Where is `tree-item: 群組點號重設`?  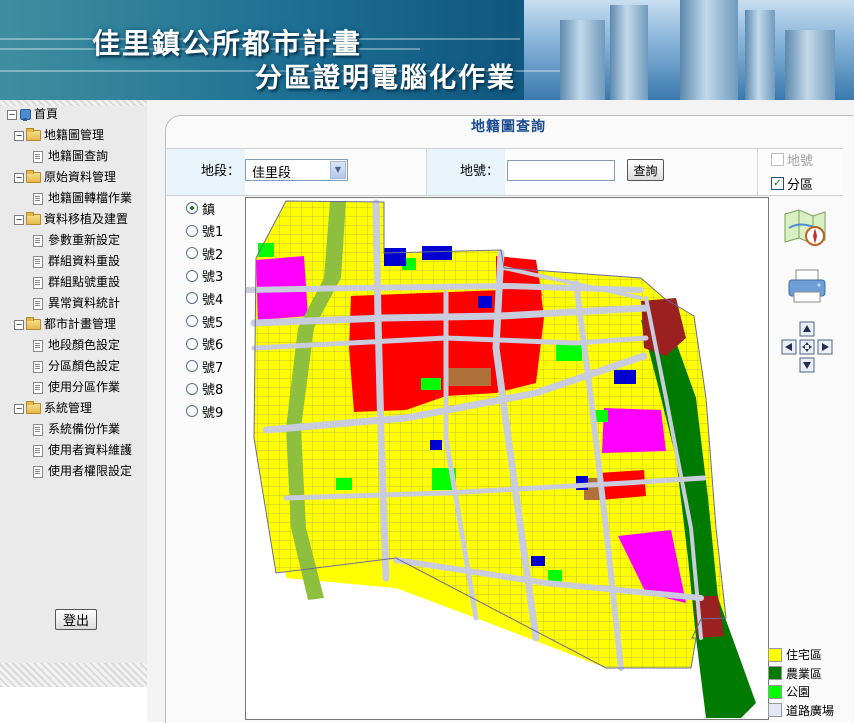 tree-item: 群組點號重設 is located at coordinates (76, 282).